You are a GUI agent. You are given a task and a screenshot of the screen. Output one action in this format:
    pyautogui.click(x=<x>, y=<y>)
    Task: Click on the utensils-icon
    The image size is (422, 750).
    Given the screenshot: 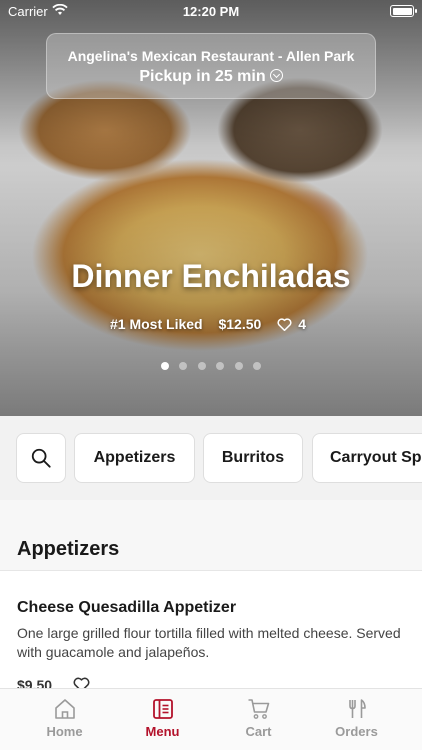 What is the action you would take?
    pyautogui.click(x=357, y=708)
    